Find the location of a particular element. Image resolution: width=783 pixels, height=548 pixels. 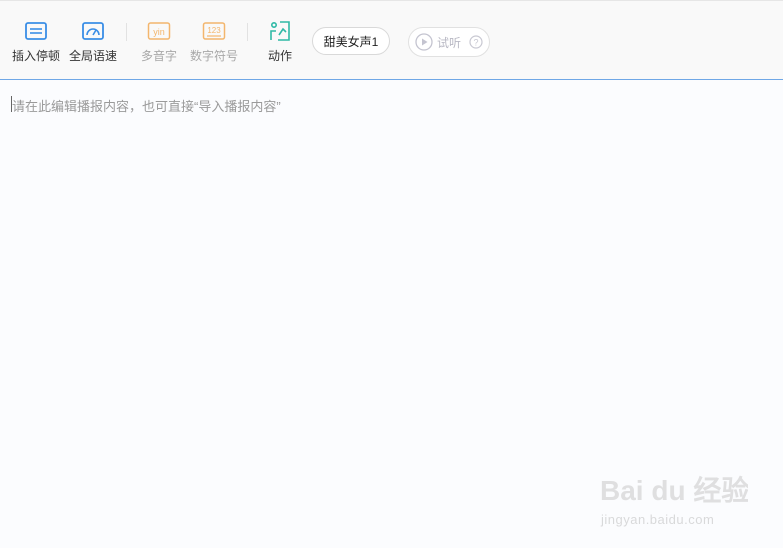

polyphone-icon: yin is located at coordinates (159, 31).